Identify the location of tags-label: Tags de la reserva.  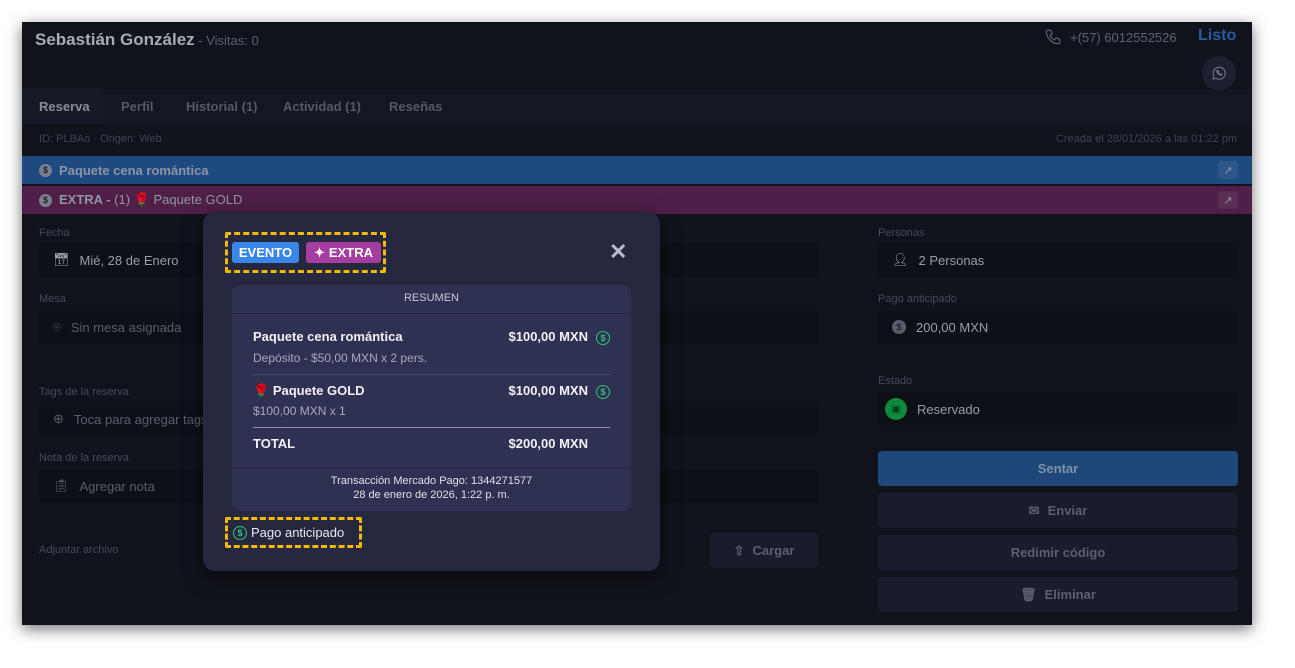
(84, 392).